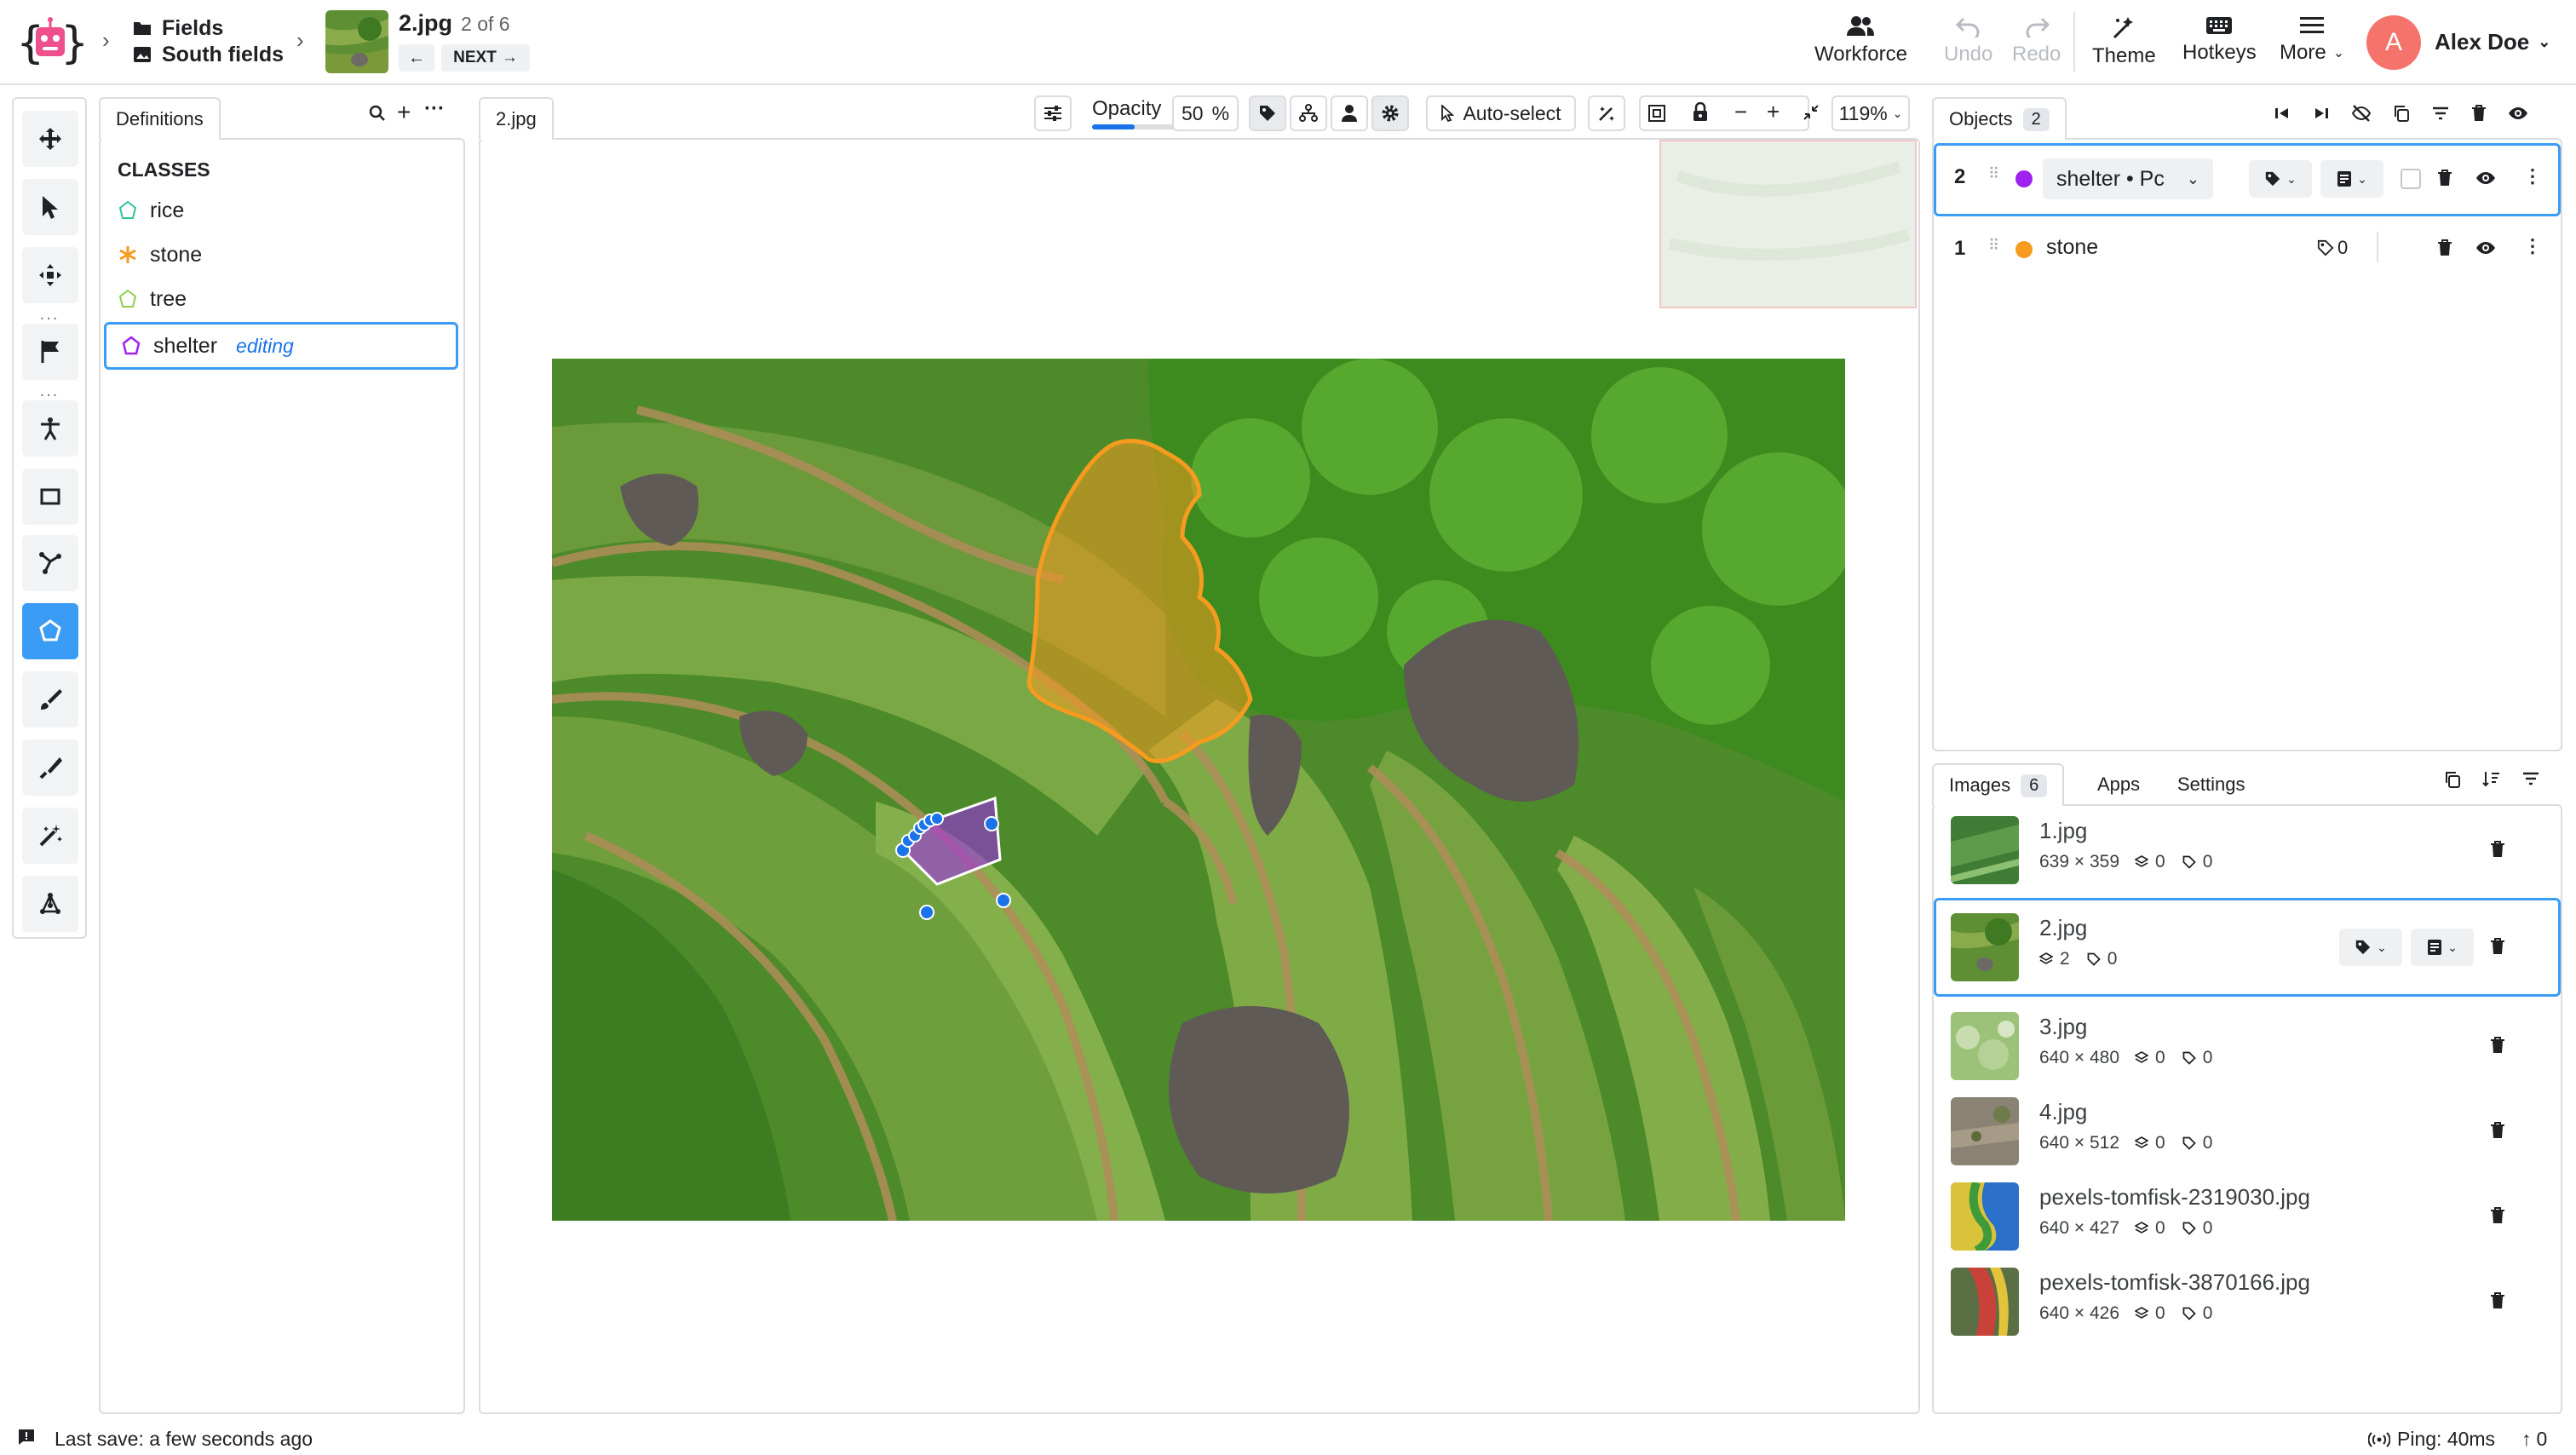 The image size is (2576, 1455). What do you see at coordinates (2247, 1301) in the screenshot?
I see `image-row: pexels-tomfisk-3870166.jpg 640 × 426 0 0` at bounding box center [2247, 1301].